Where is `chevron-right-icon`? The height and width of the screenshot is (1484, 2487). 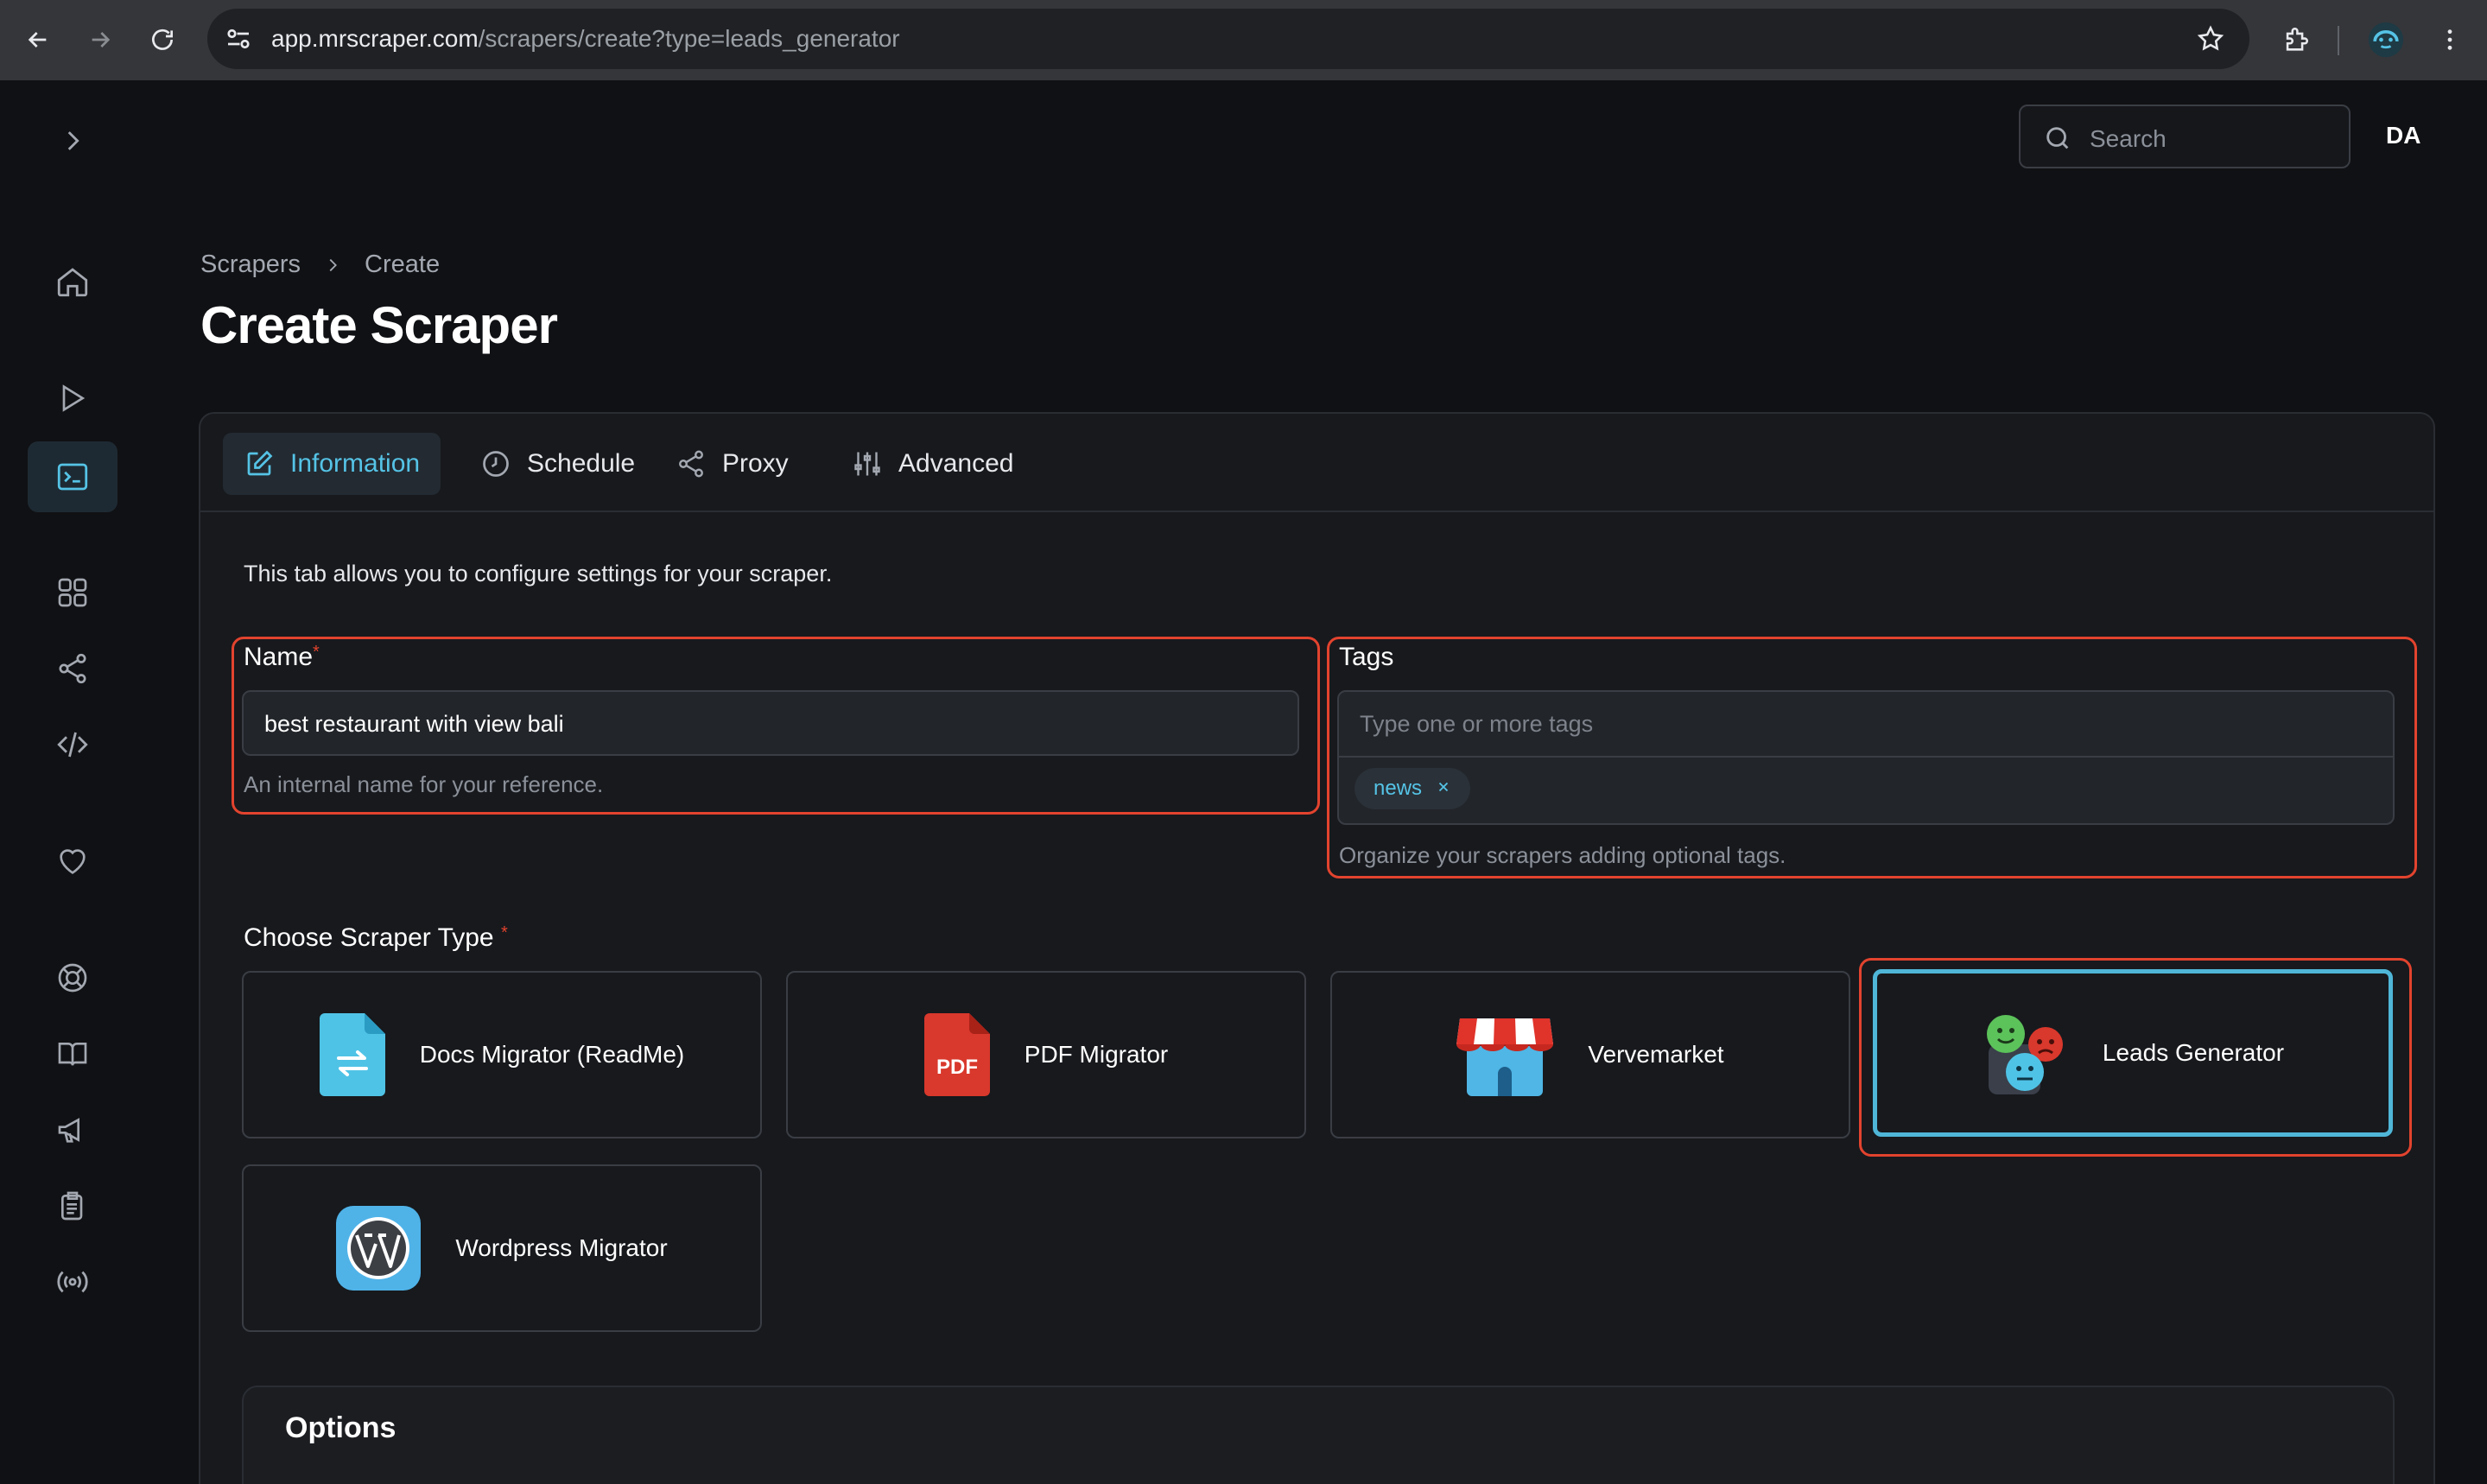 chevron-right-icon is located at coordinates (334, 264).